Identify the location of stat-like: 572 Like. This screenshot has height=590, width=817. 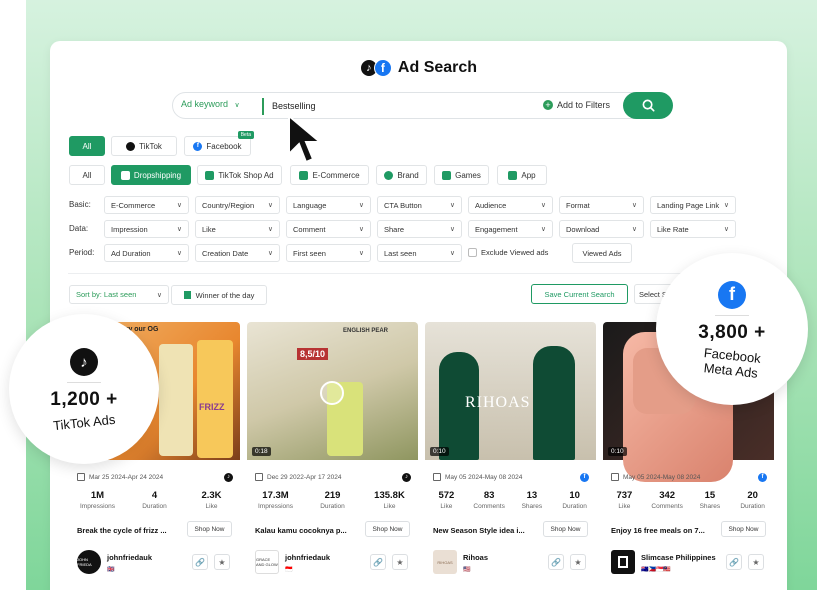
(446, 500).